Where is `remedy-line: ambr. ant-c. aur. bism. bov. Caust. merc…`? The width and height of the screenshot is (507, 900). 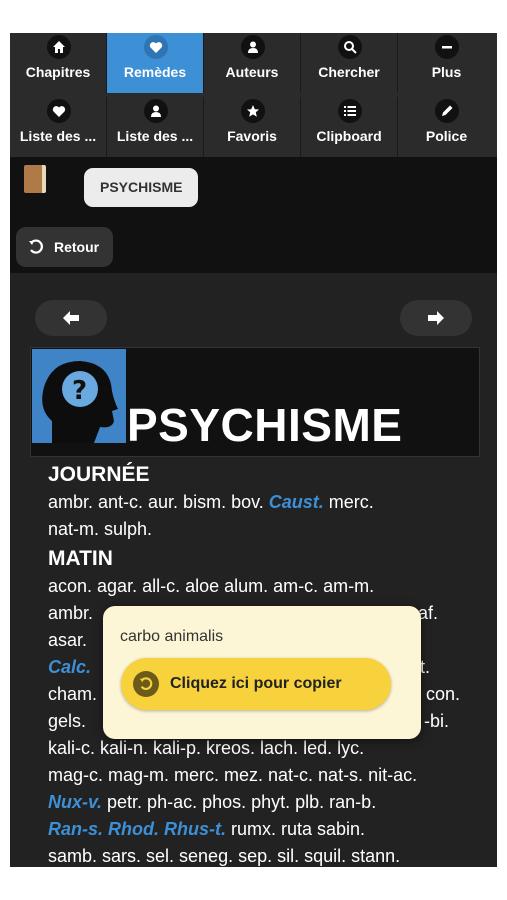 remedy-line: ambr. ant-c. aur. bism. bov. Caust. merc… is located at coordinates (268, 502).